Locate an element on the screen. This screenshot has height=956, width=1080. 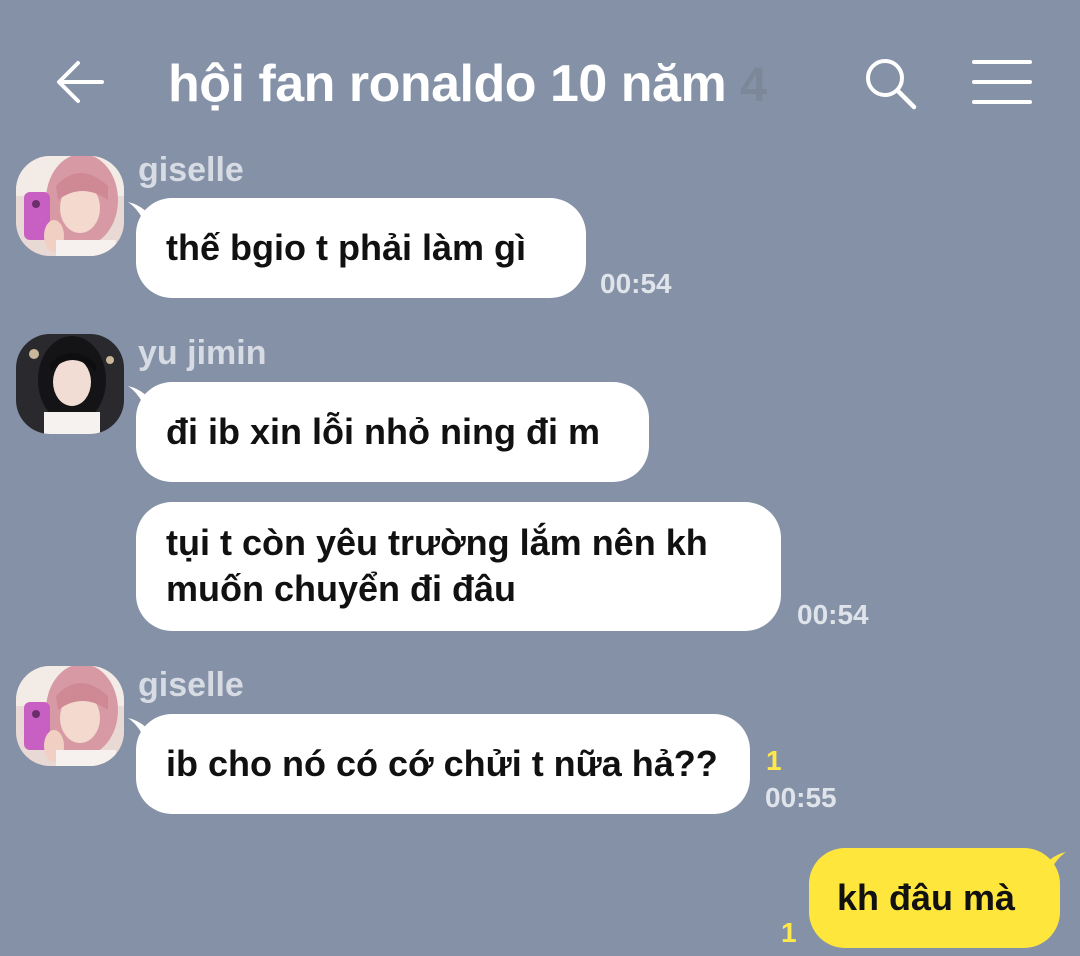
search-button is located at coordinates (890, 84).